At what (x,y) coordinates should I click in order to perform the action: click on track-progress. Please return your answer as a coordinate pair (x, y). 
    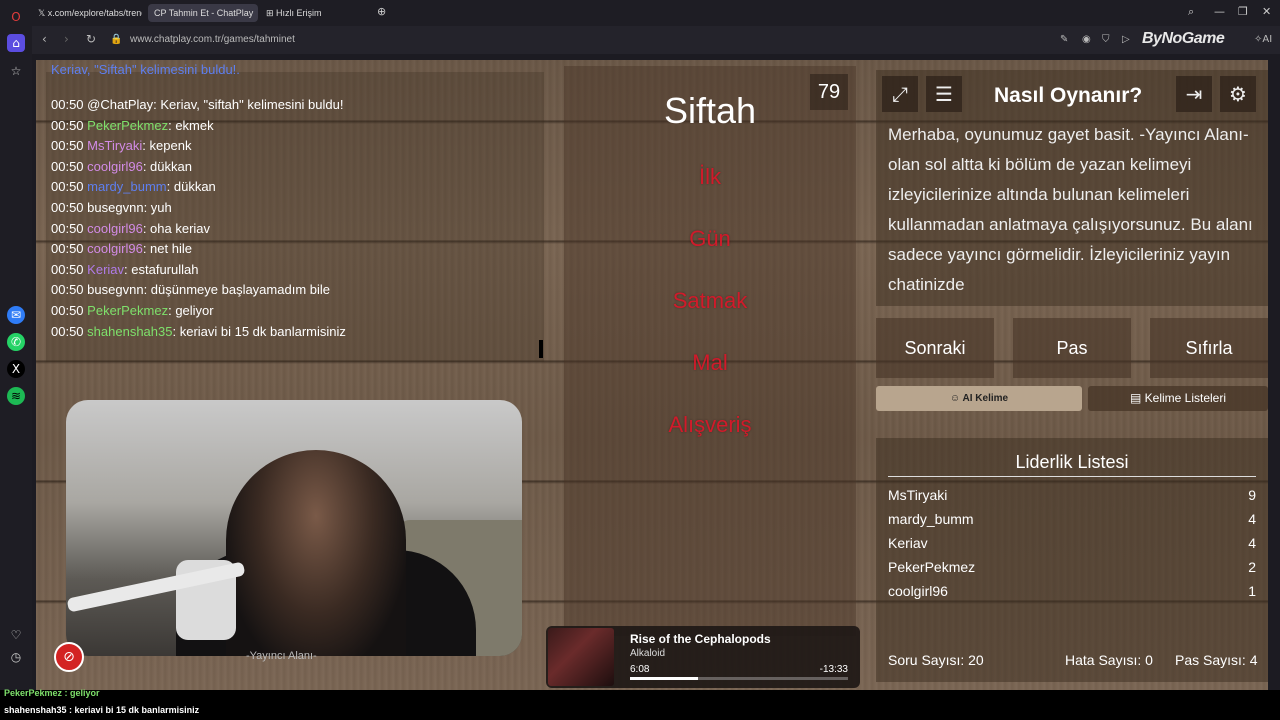
    Looking at the image, I should click on (739, 678).